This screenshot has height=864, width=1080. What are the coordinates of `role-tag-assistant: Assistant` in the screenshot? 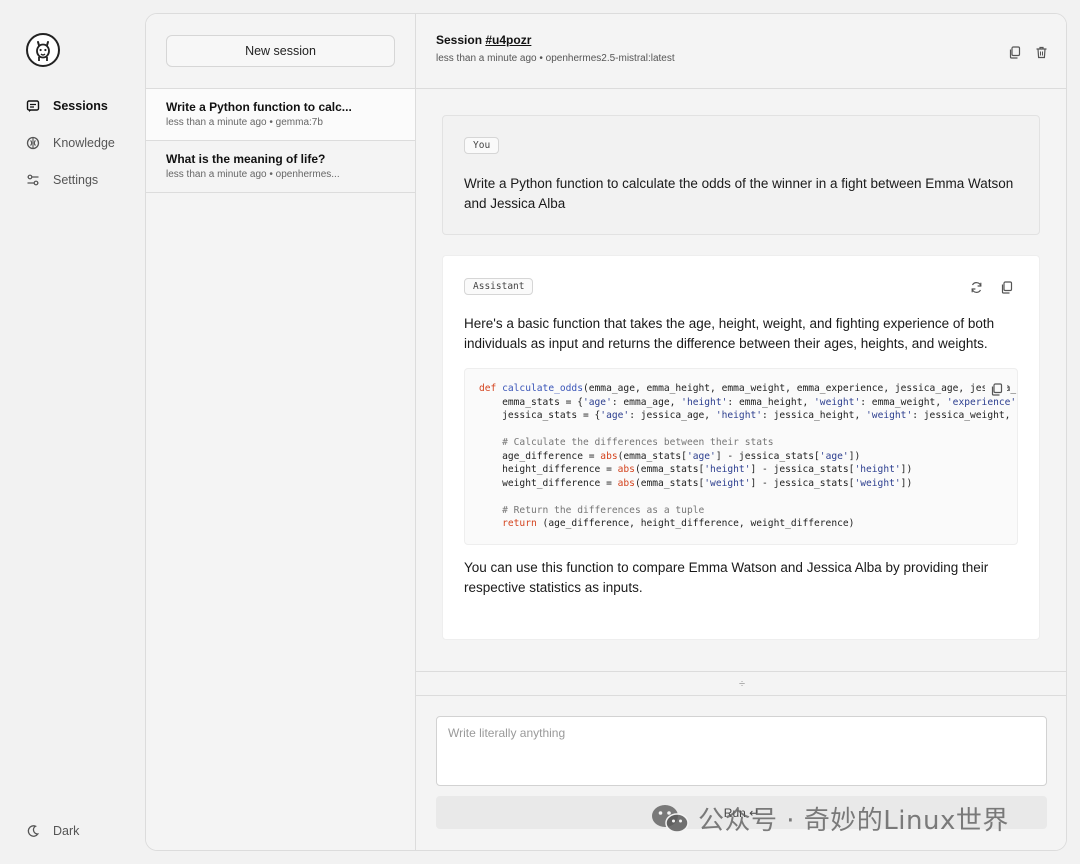 It's located at (499, 286).